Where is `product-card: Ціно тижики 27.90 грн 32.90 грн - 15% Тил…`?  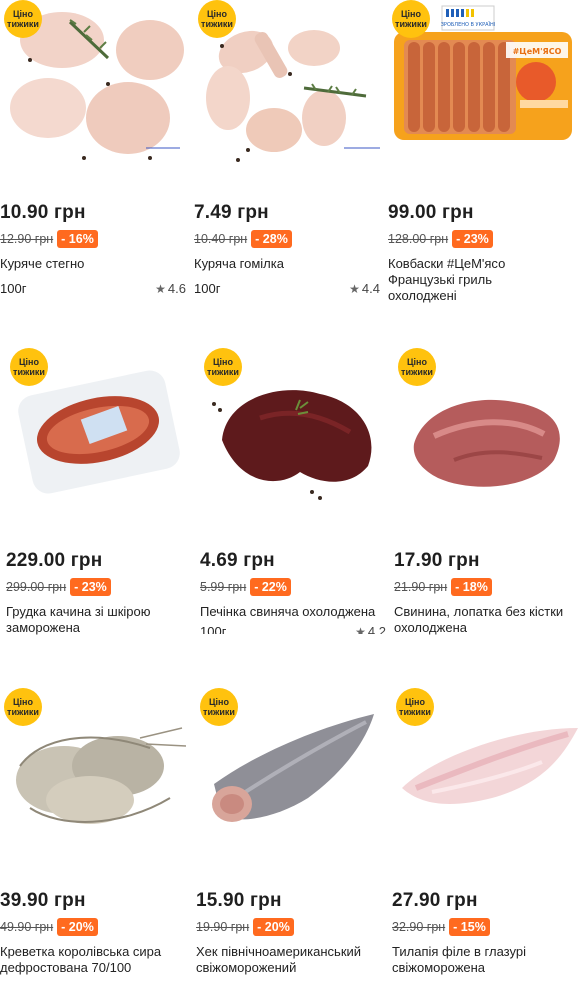 product-card: Ціно тижики 27.90 грн 32.90 грн - 15% Тил… is located at coordinates (487, 848).